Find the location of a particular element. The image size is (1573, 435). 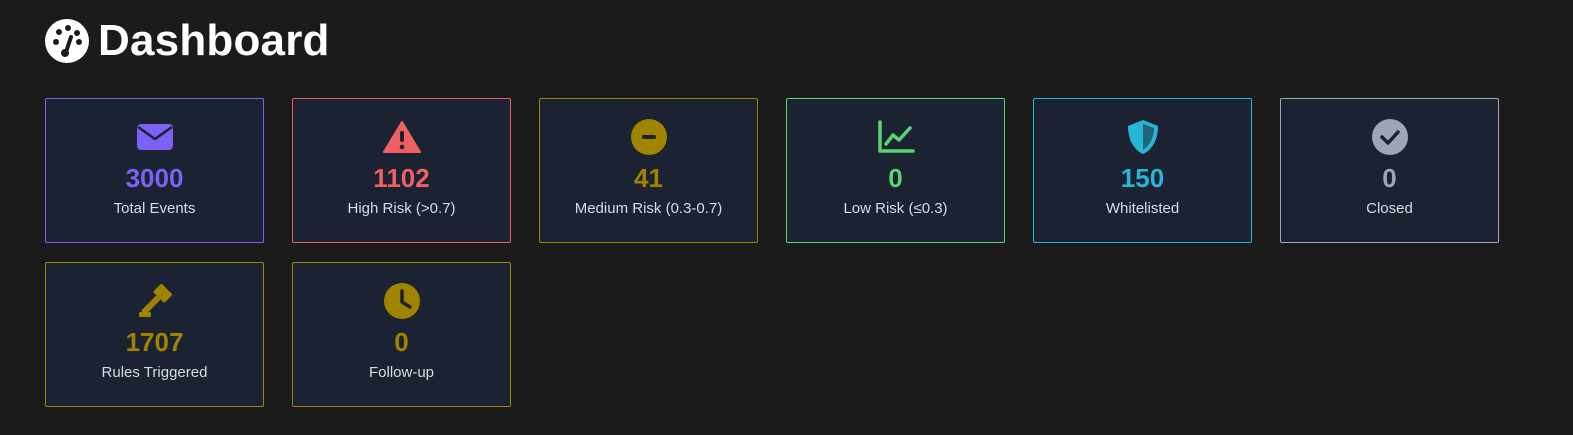

stat-value: 1707 is located at coordinates (154, 342).